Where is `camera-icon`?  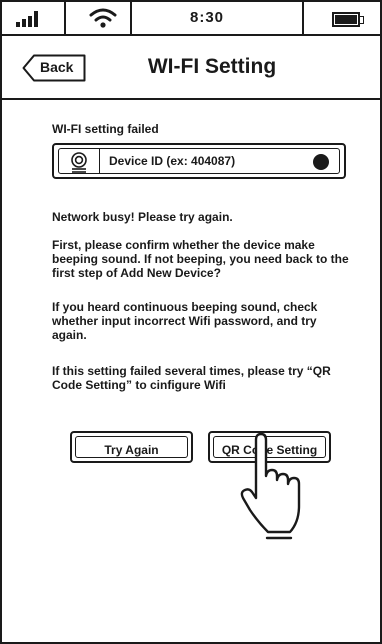 camera-icon is located at coordinates (79, 162).